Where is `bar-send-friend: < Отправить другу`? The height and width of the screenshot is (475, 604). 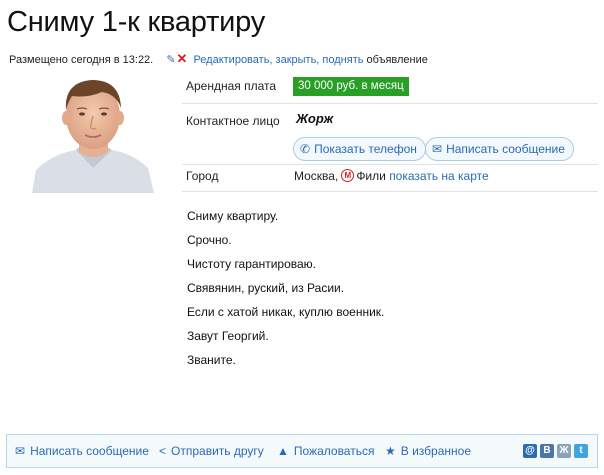 bar-send-friend: < Отправить другу is located at coordinates (211, 451).